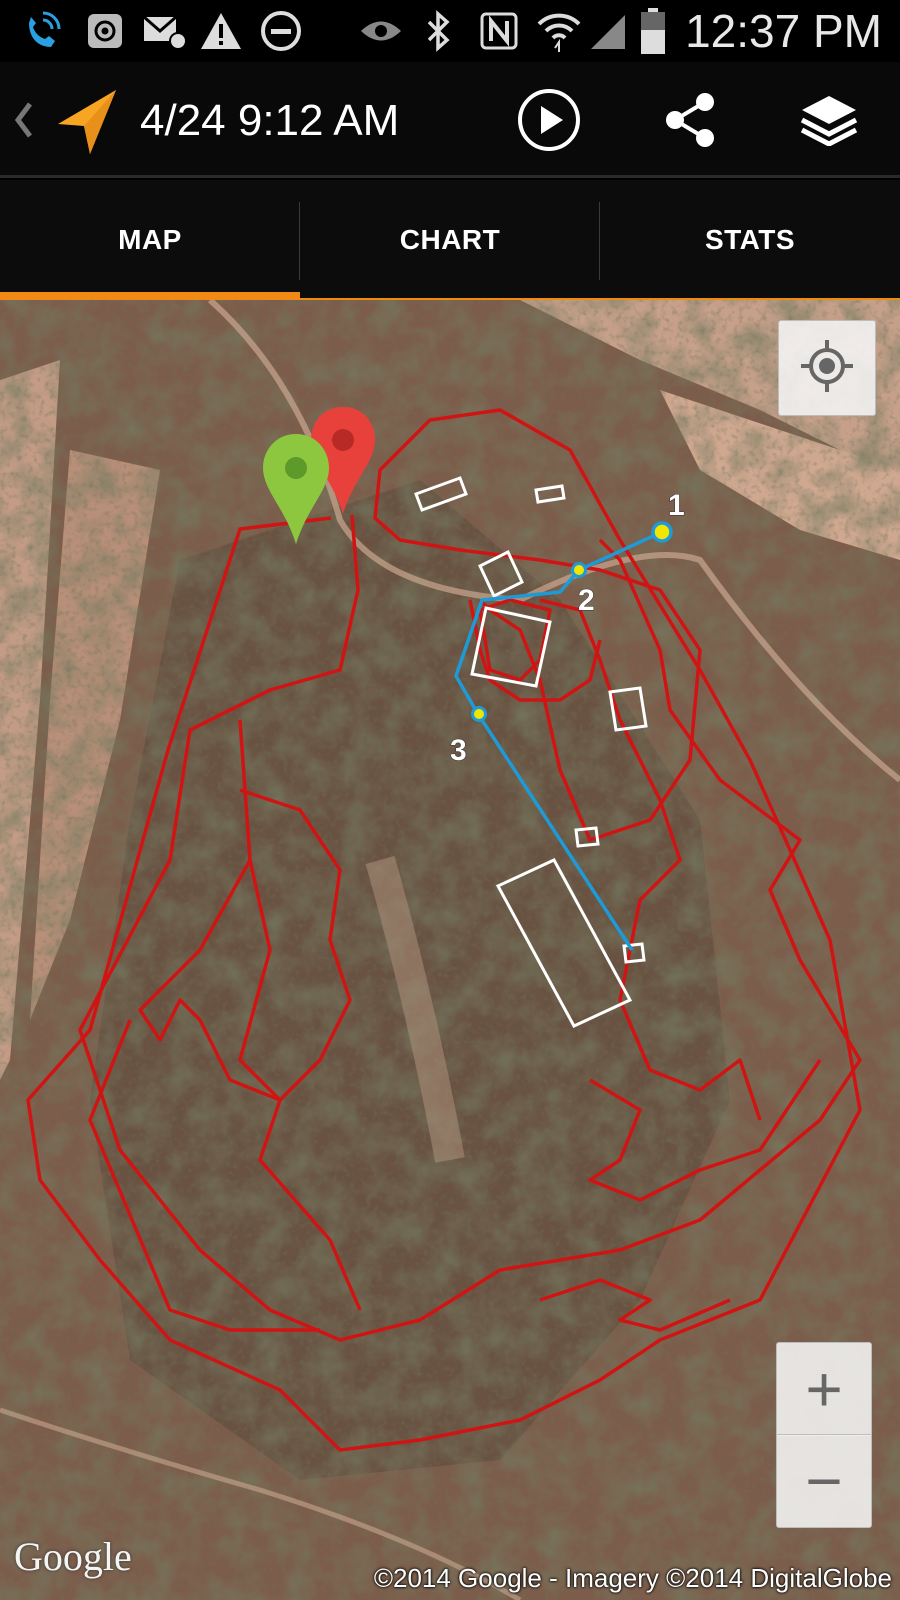  I want to click on status-bar: 12:37 PM, so click(450, 31).